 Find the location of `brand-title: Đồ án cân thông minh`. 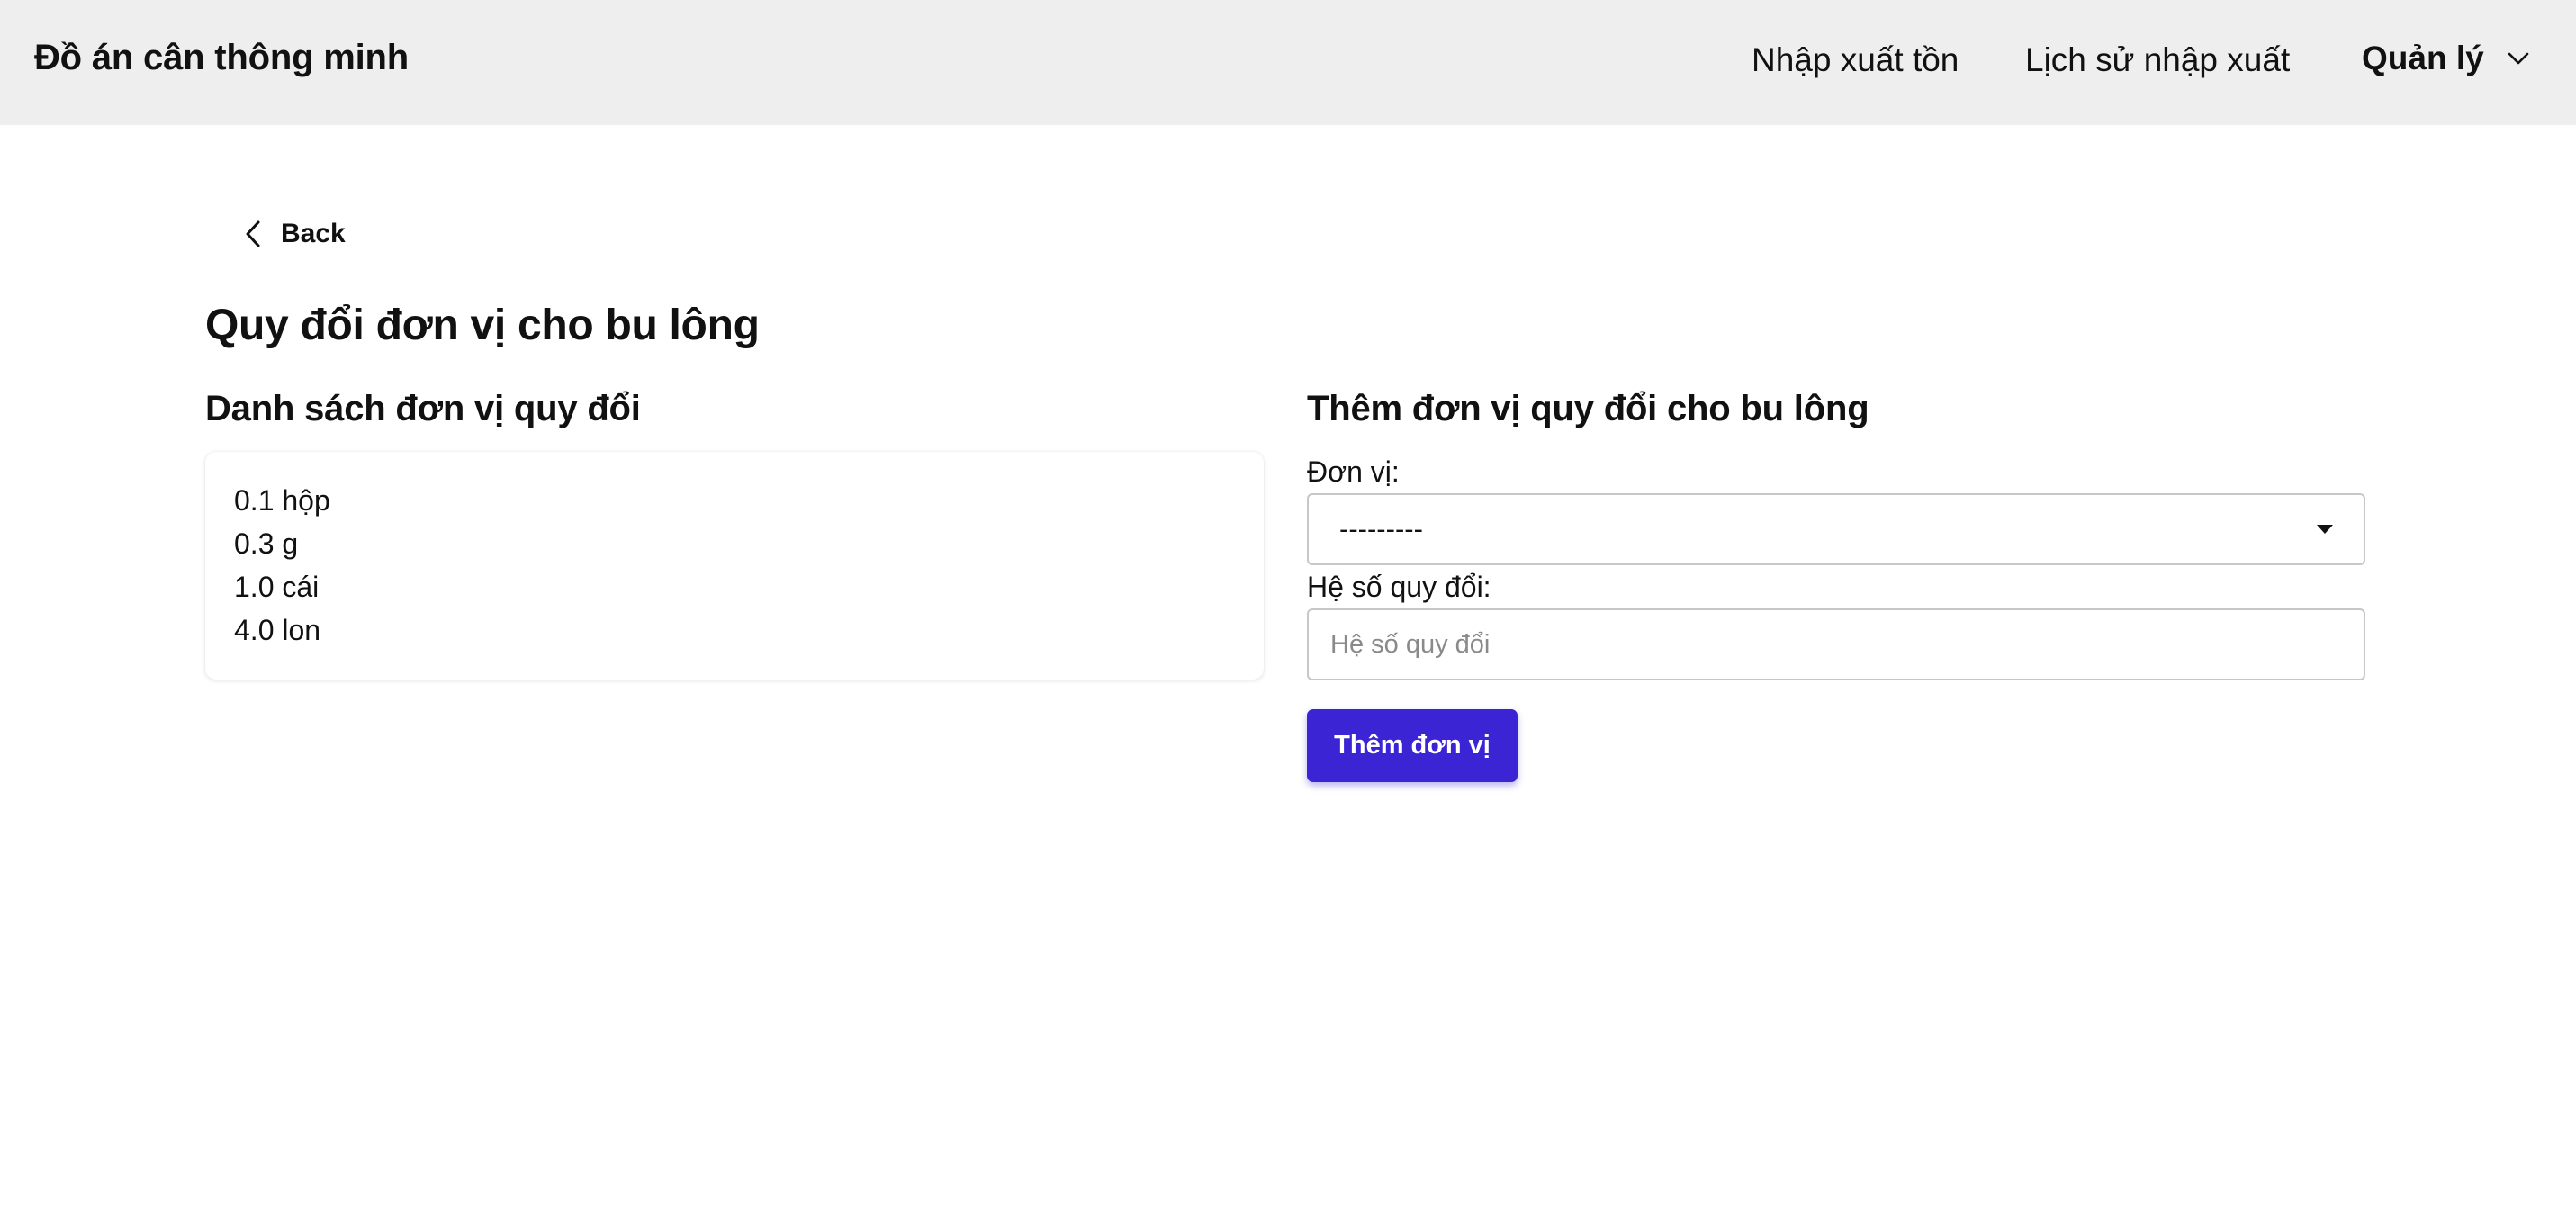

brand-title: Đồ án cân thông minh is located at coordinates (221, 58).